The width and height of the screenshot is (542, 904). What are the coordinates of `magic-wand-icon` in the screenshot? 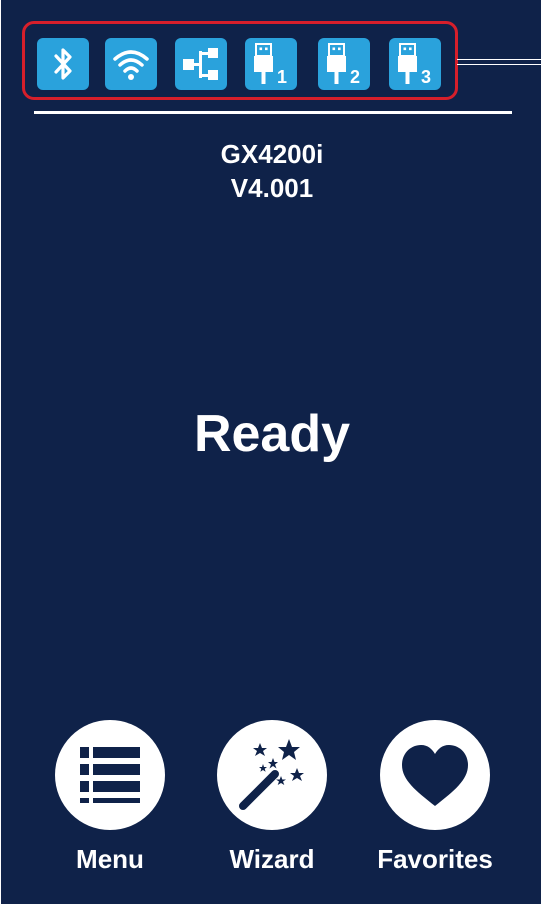 It's located at (271, 774).